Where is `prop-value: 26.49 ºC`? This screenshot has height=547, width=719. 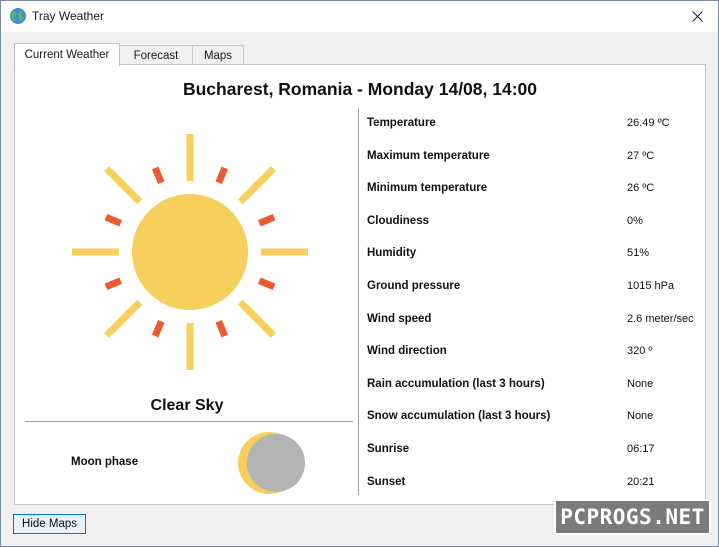
prop-value: 26.49 ºC is located at coordinates (648, 123).